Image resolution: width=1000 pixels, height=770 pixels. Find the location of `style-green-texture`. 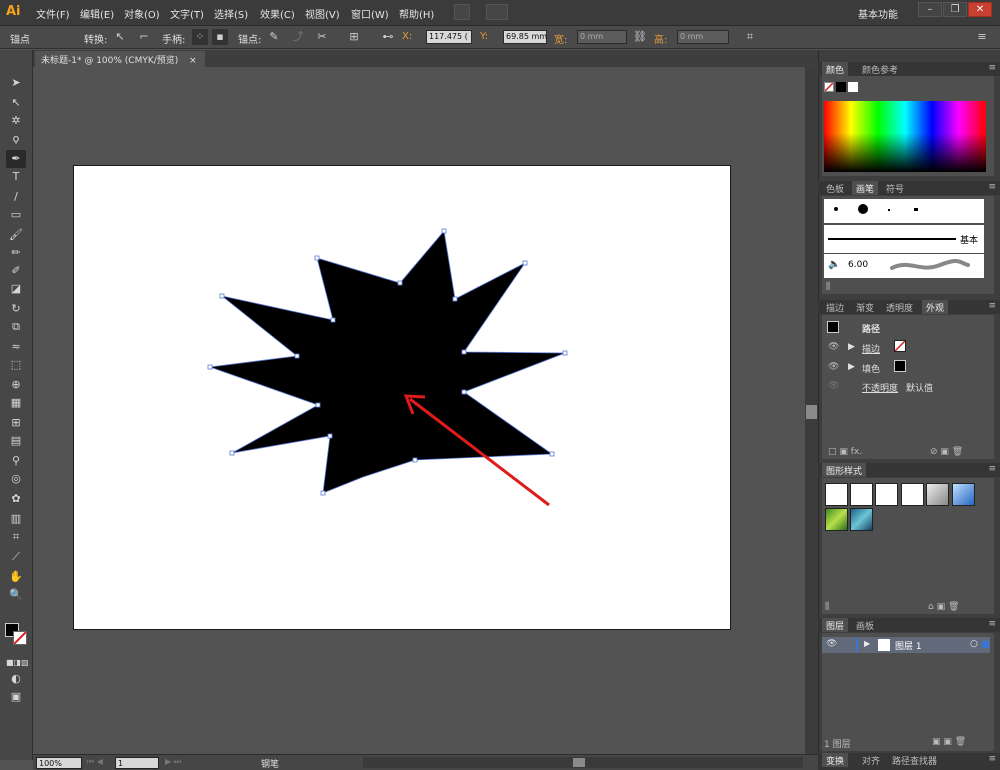

style-green-texture is located at coordinates (836, 519).